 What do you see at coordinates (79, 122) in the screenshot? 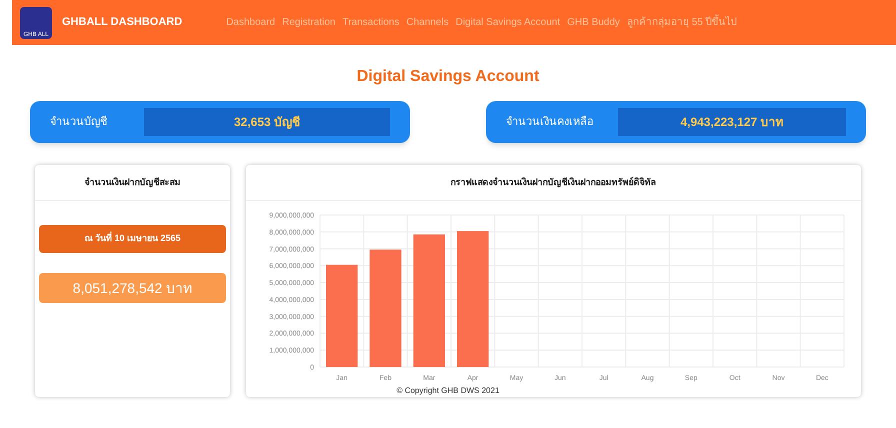
I see `stat-label: จำนวนบัญชี` at bounding box center [79, 122].